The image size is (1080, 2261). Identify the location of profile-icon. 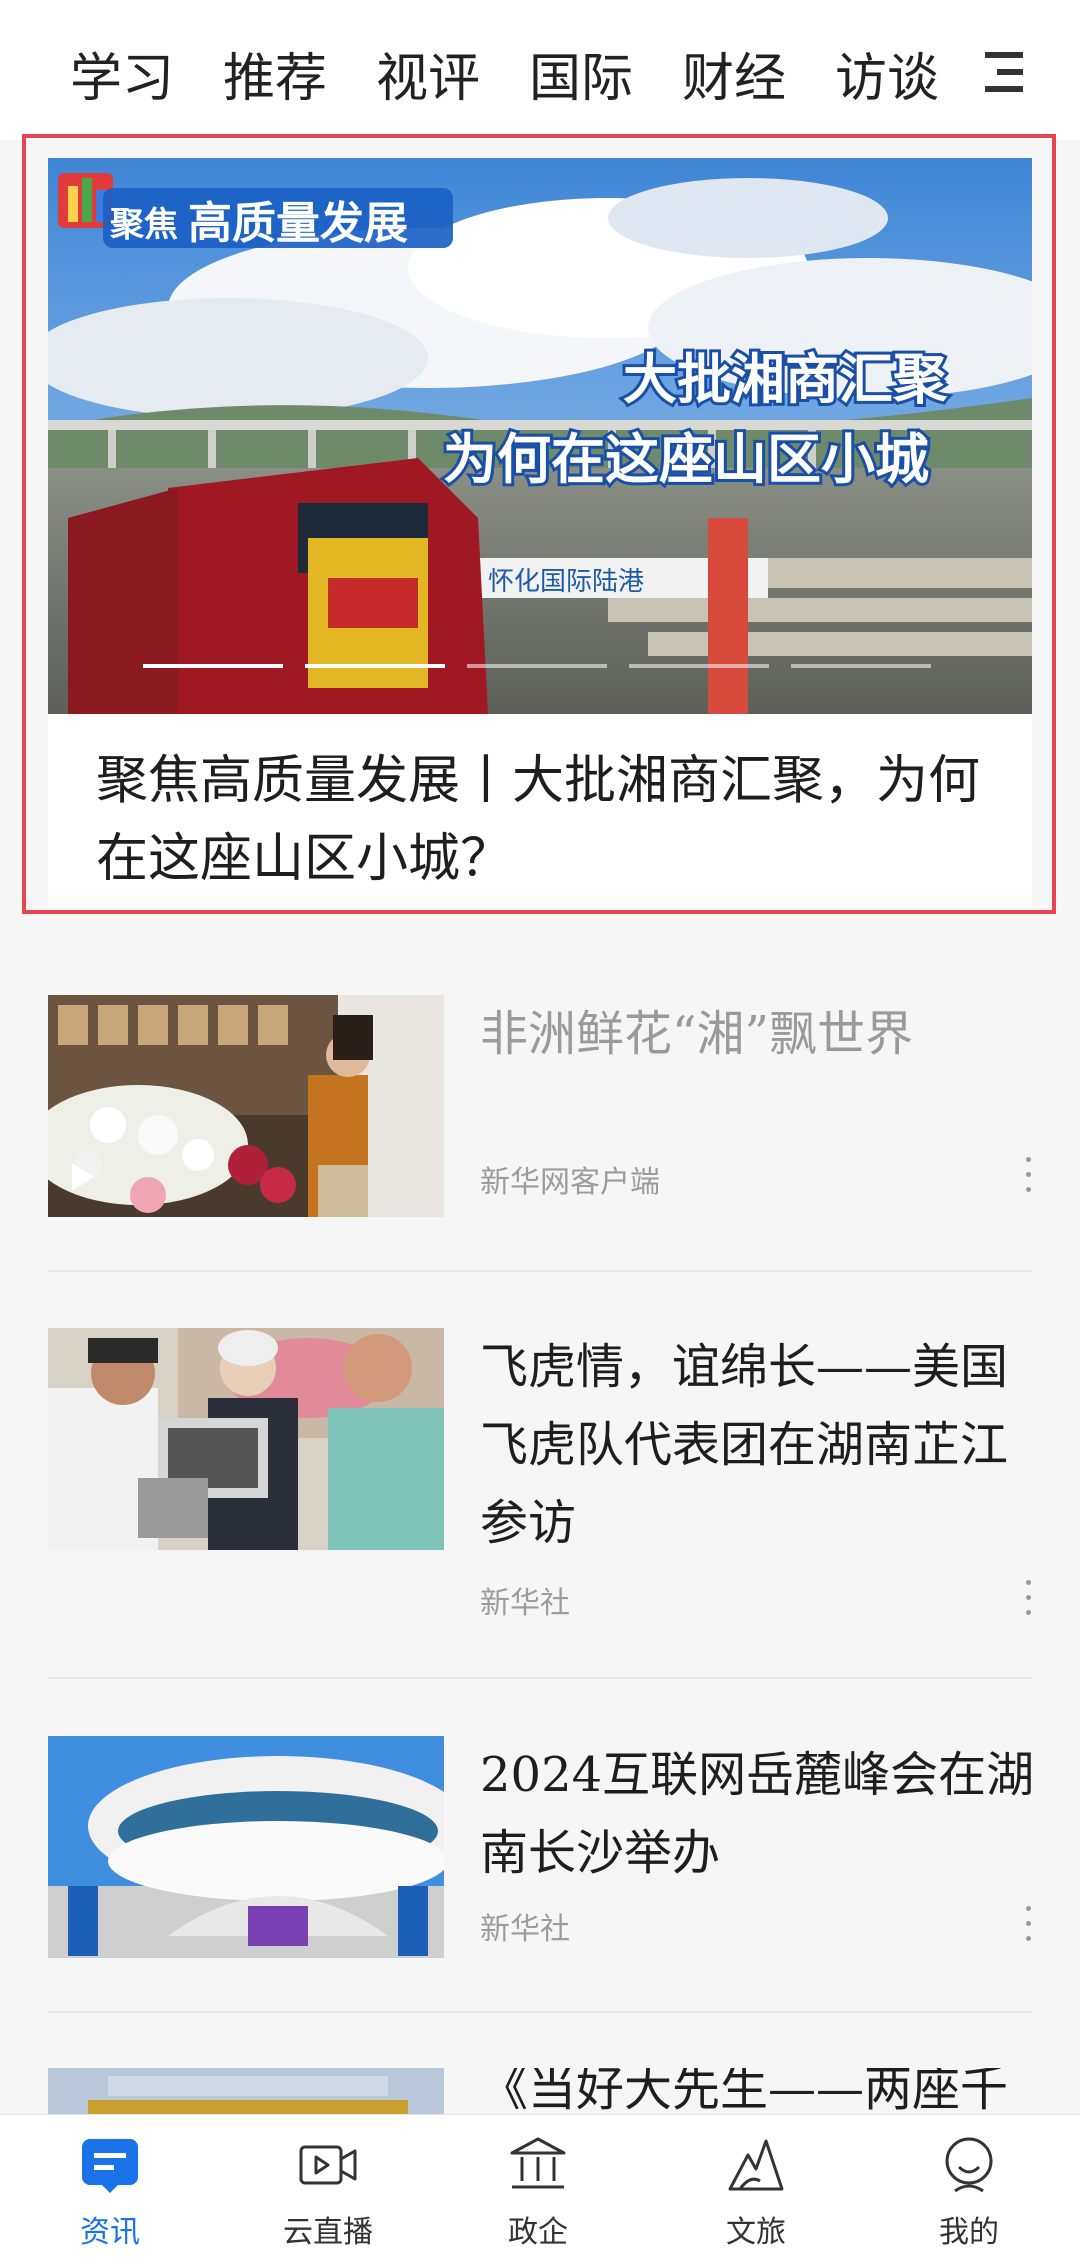
(969, 2165).